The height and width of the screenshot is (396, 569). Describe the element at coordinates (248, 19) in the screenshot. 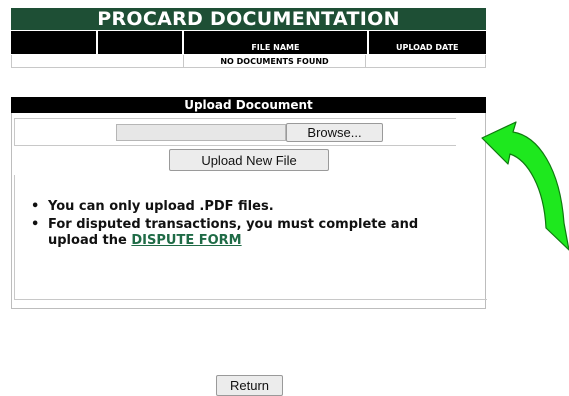

I see `page-title: PROCARD DOCUMENTATION` at that location.